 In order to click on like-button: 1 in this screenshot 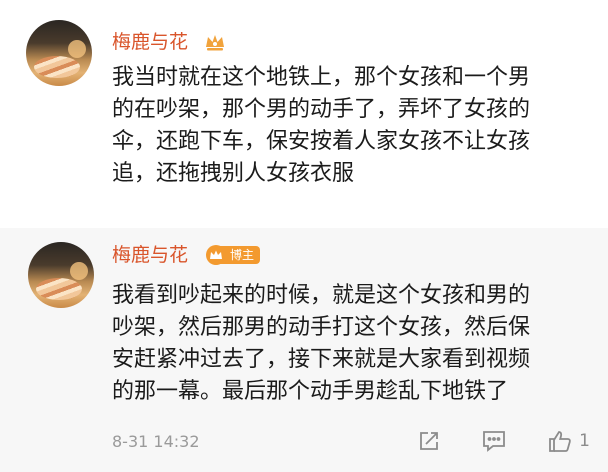, I will do `click(568, 441)`.